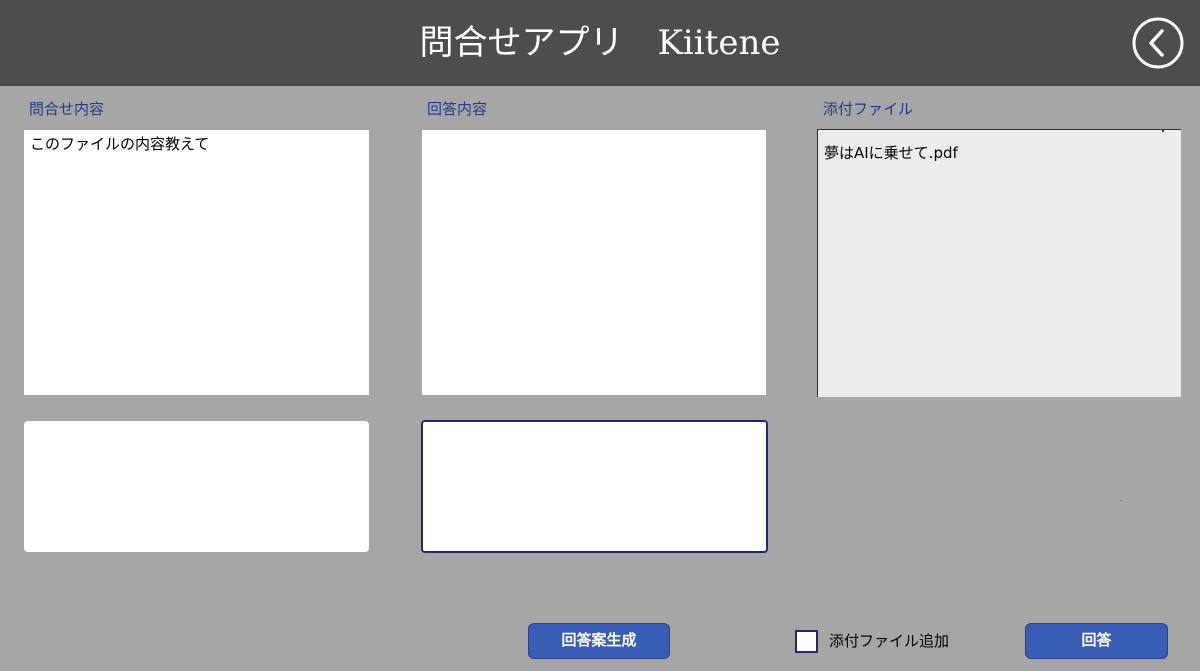 The height and width of the screenshot is (671, 1200). I want to click on back-button, so click(1158, 43).